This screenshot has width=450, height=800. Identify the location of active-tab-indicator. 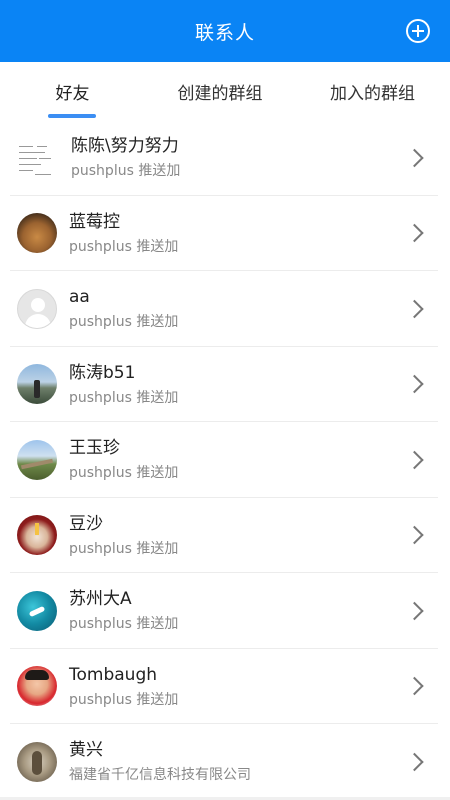
(72, 116).